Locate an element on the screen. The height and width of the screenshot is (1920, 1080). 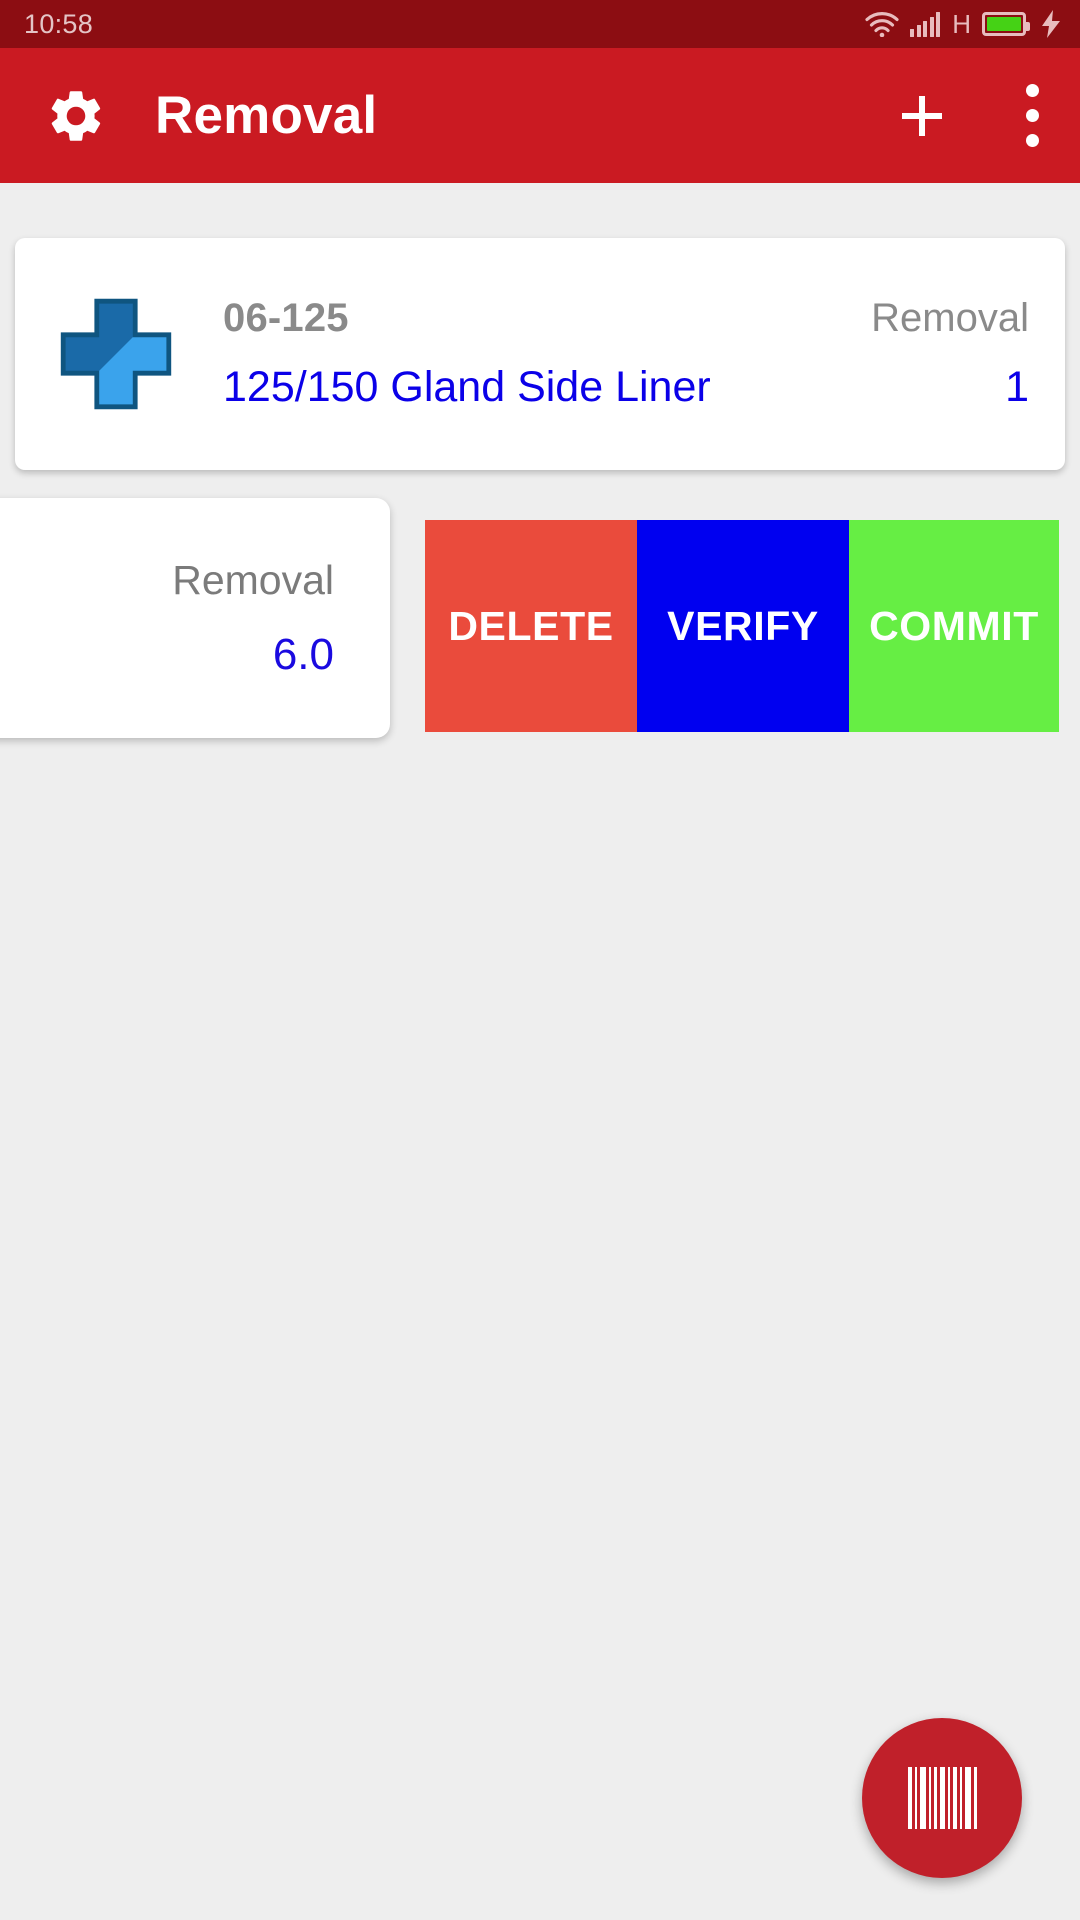
commit-button: COMMIT is located at coordinates (954, 626).